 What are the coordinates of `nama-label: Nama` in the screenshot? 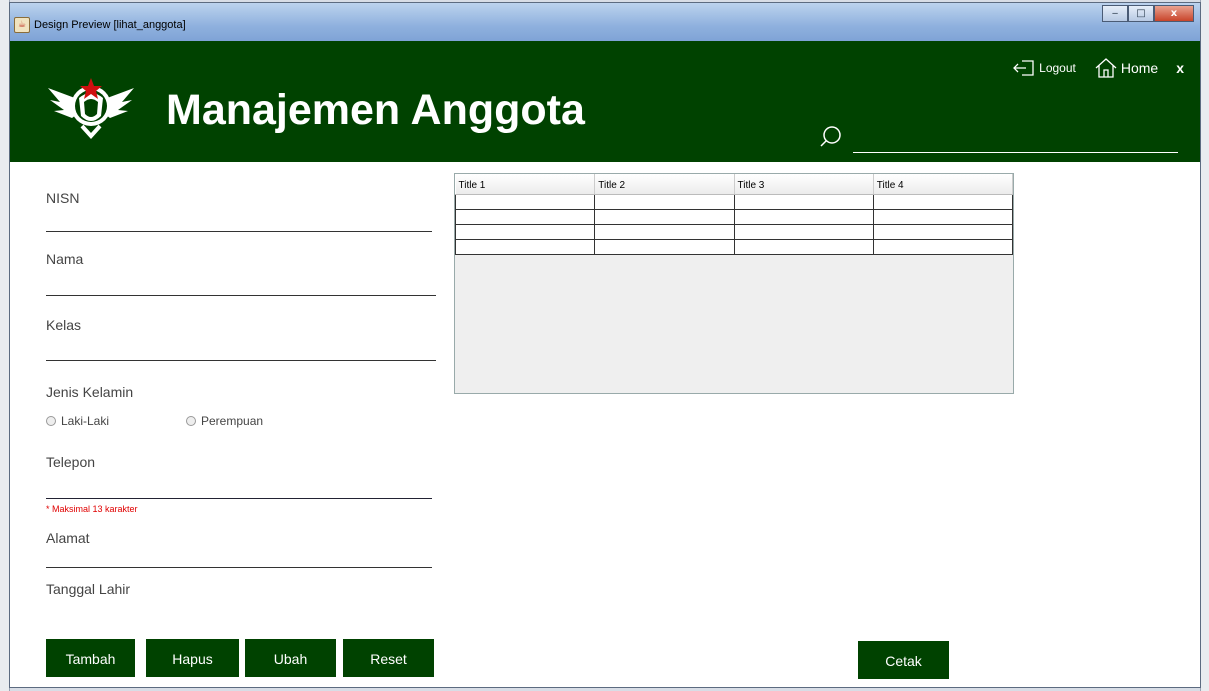 It's located at (65, 259).